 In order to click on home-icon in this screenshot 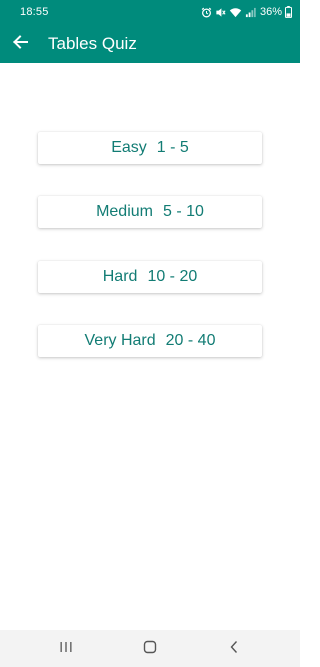, I will do `click(150, 649)`.